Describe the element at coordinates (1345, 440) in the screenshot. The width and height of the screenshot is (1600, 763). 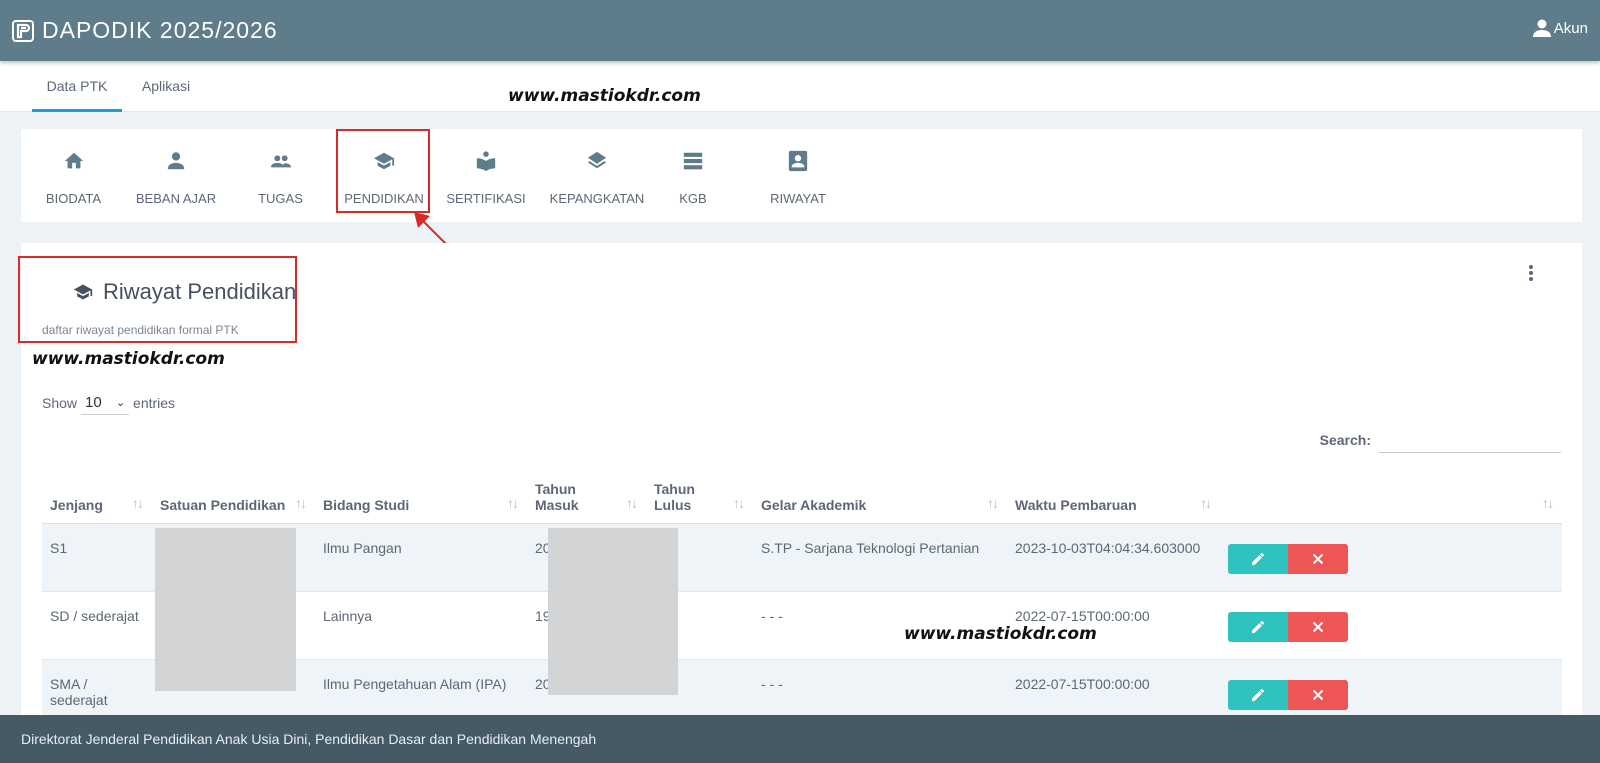
I see `search-label: Search:` at that location.